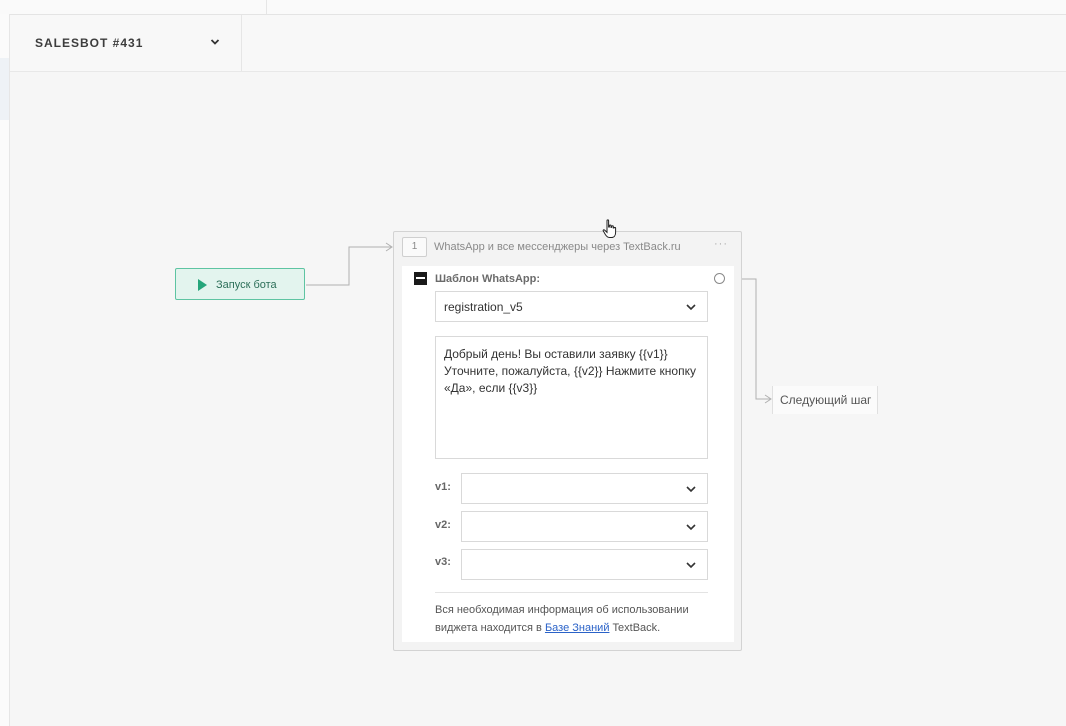 The height and width of the screenshot is (726, 1066). I want to click on play-icon, so click(202, 285).